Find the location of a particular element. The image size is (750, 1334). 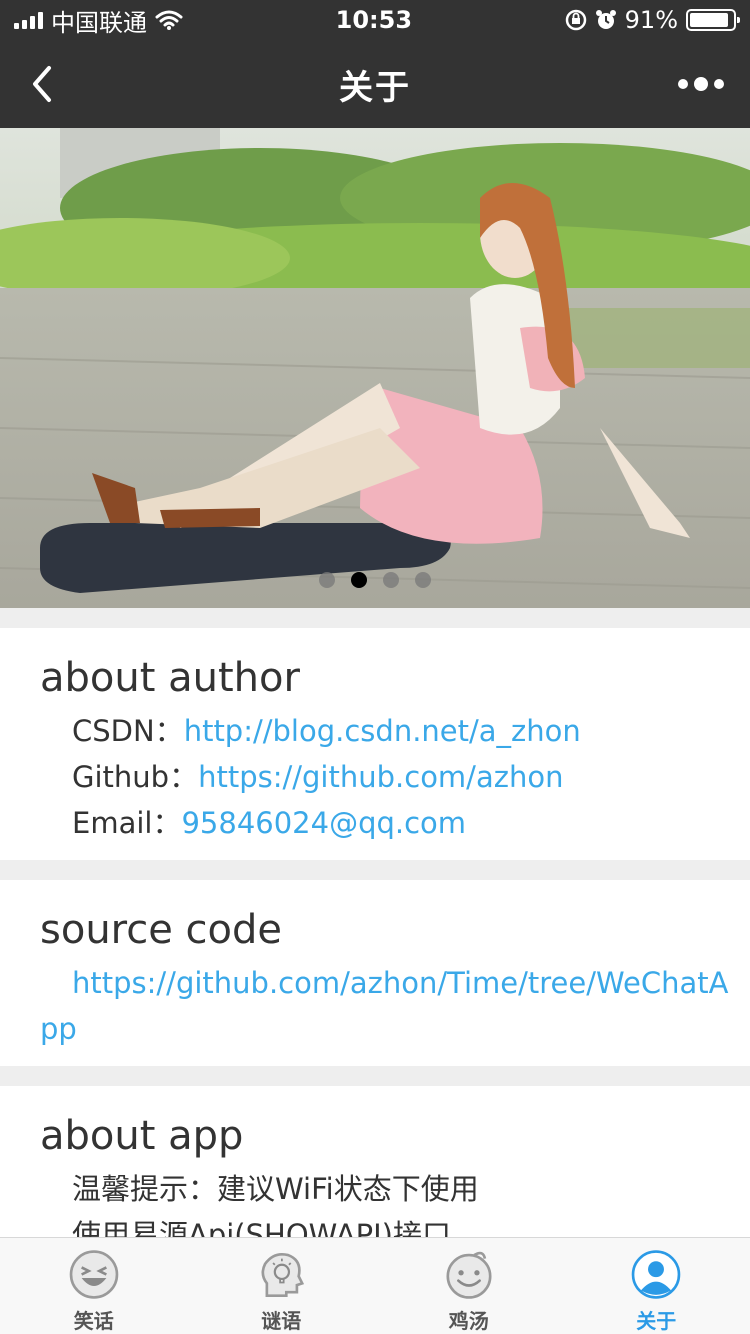

rotation-lock-icon is located at coordinates (575, 20).